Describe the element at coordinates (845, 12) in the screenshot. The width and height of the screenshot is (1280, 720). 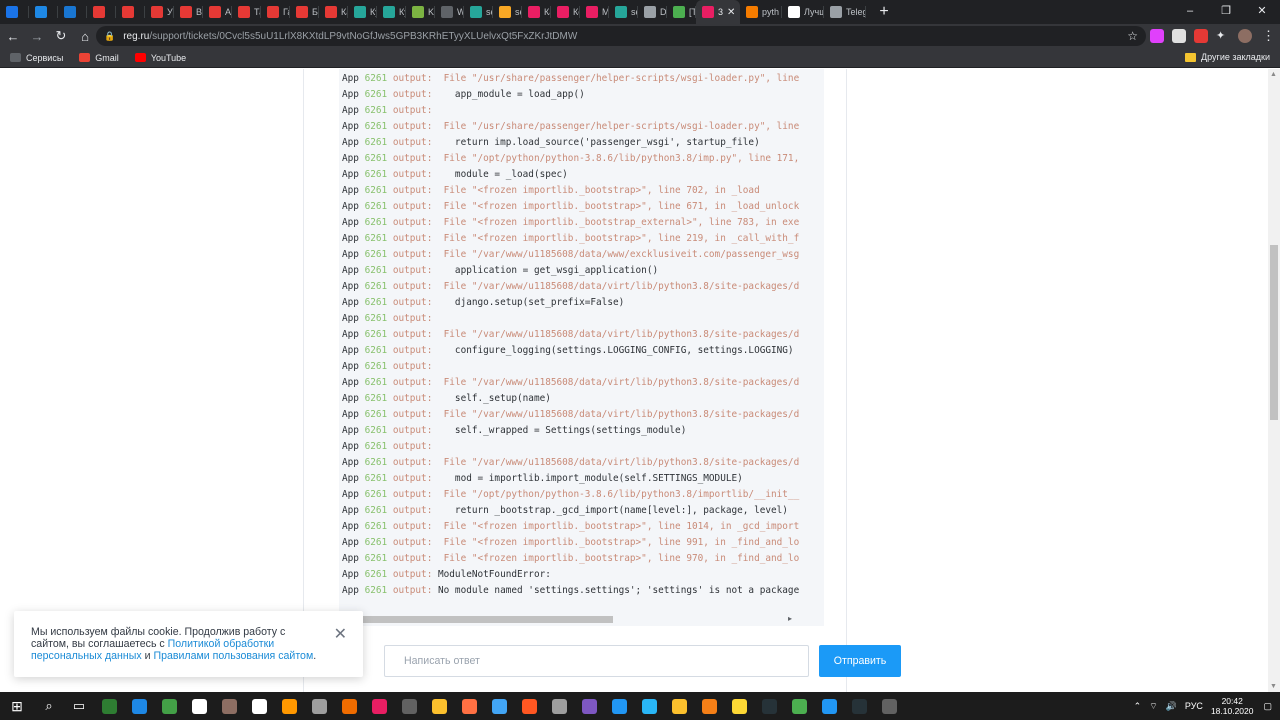
I see `tab: Teleg` at that location.